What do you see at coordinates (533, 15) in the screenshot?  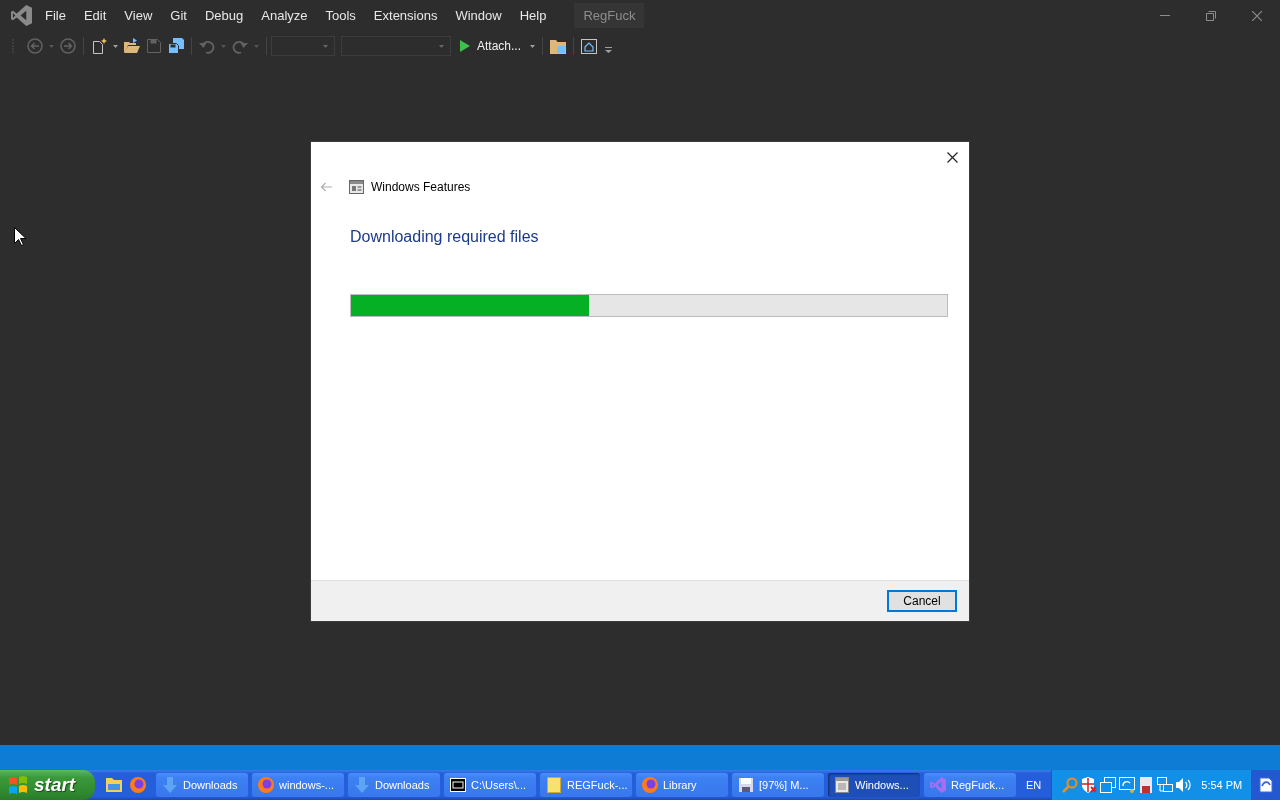 I see `menu-item: Help` at bounding box center [533, 15].